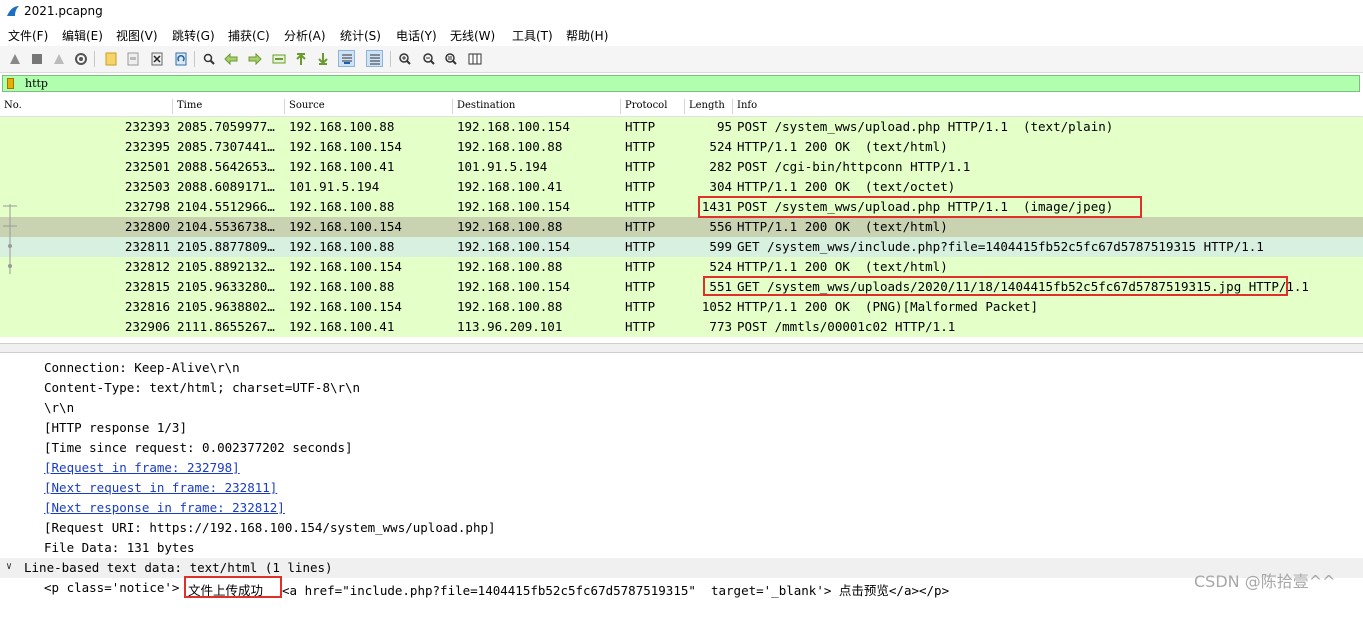  Describe the element at coordinates (36, 83) in the screenshot. I see `display-filter-text: http` at that location.